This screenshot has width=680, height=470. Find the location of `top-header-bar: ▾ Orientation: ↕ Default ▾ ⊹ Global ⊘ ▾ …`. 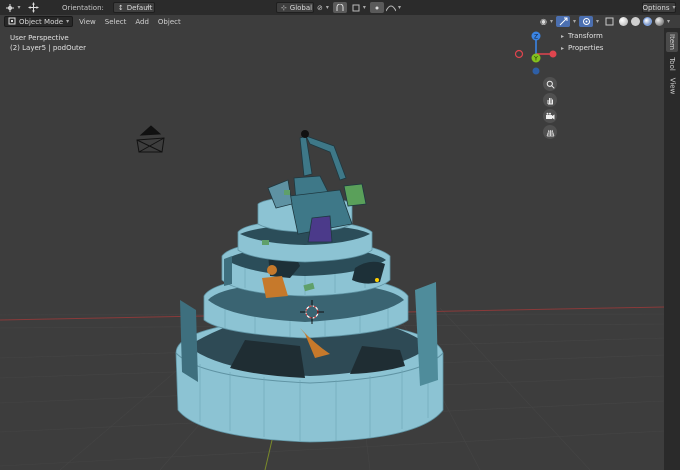

top-header-bar: ▾ Orientation: ↕ Default ▾ ⊹ Global ⊘ ▾ … is located at coordinates (340, 7).